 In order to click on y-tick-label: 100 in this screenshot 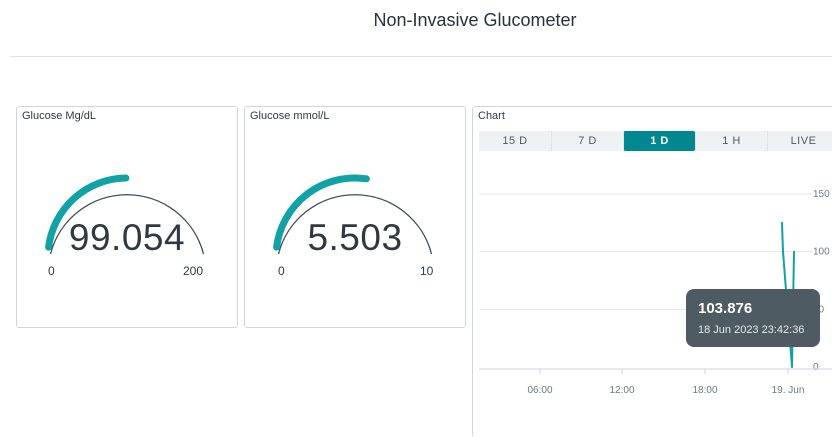, I will do `click(821, 252)`.